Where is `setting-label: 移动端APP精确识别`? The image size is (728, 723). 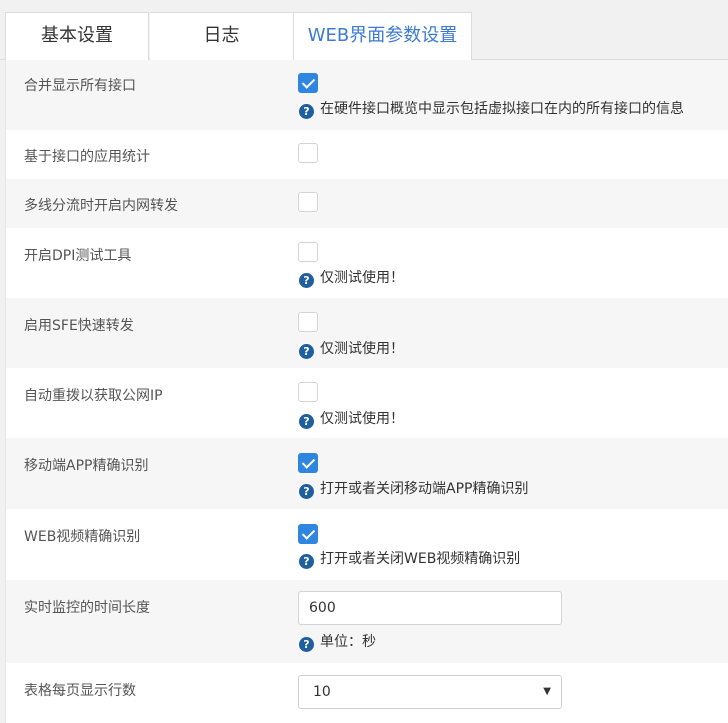 setting-label: 移动端APP精确识别 is located at coordinates (86, 466).